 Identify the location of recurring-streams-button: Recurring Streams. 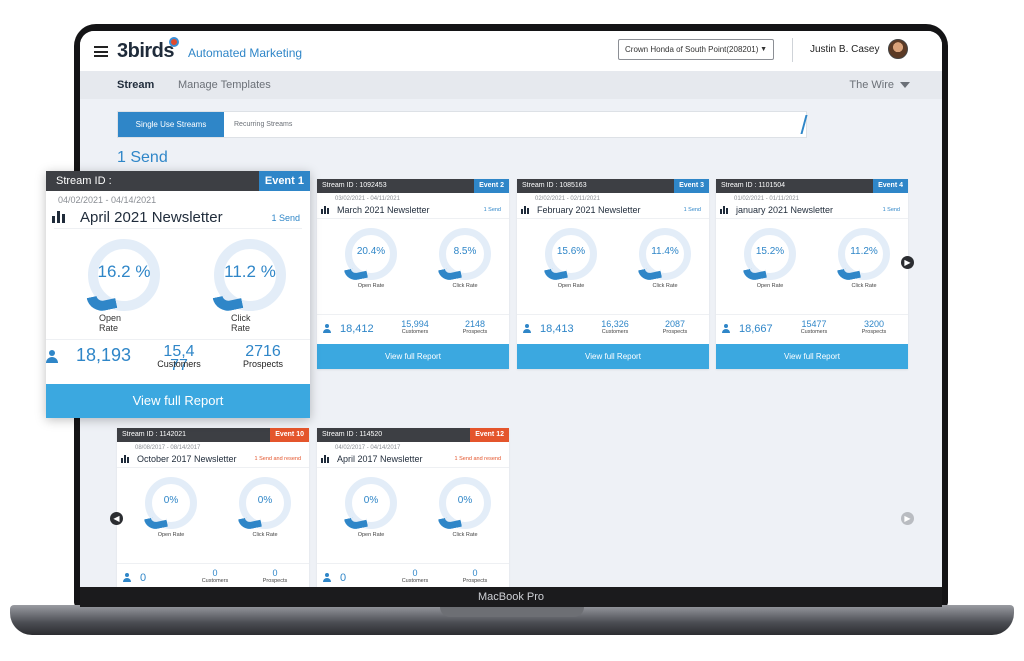
(263, 124).